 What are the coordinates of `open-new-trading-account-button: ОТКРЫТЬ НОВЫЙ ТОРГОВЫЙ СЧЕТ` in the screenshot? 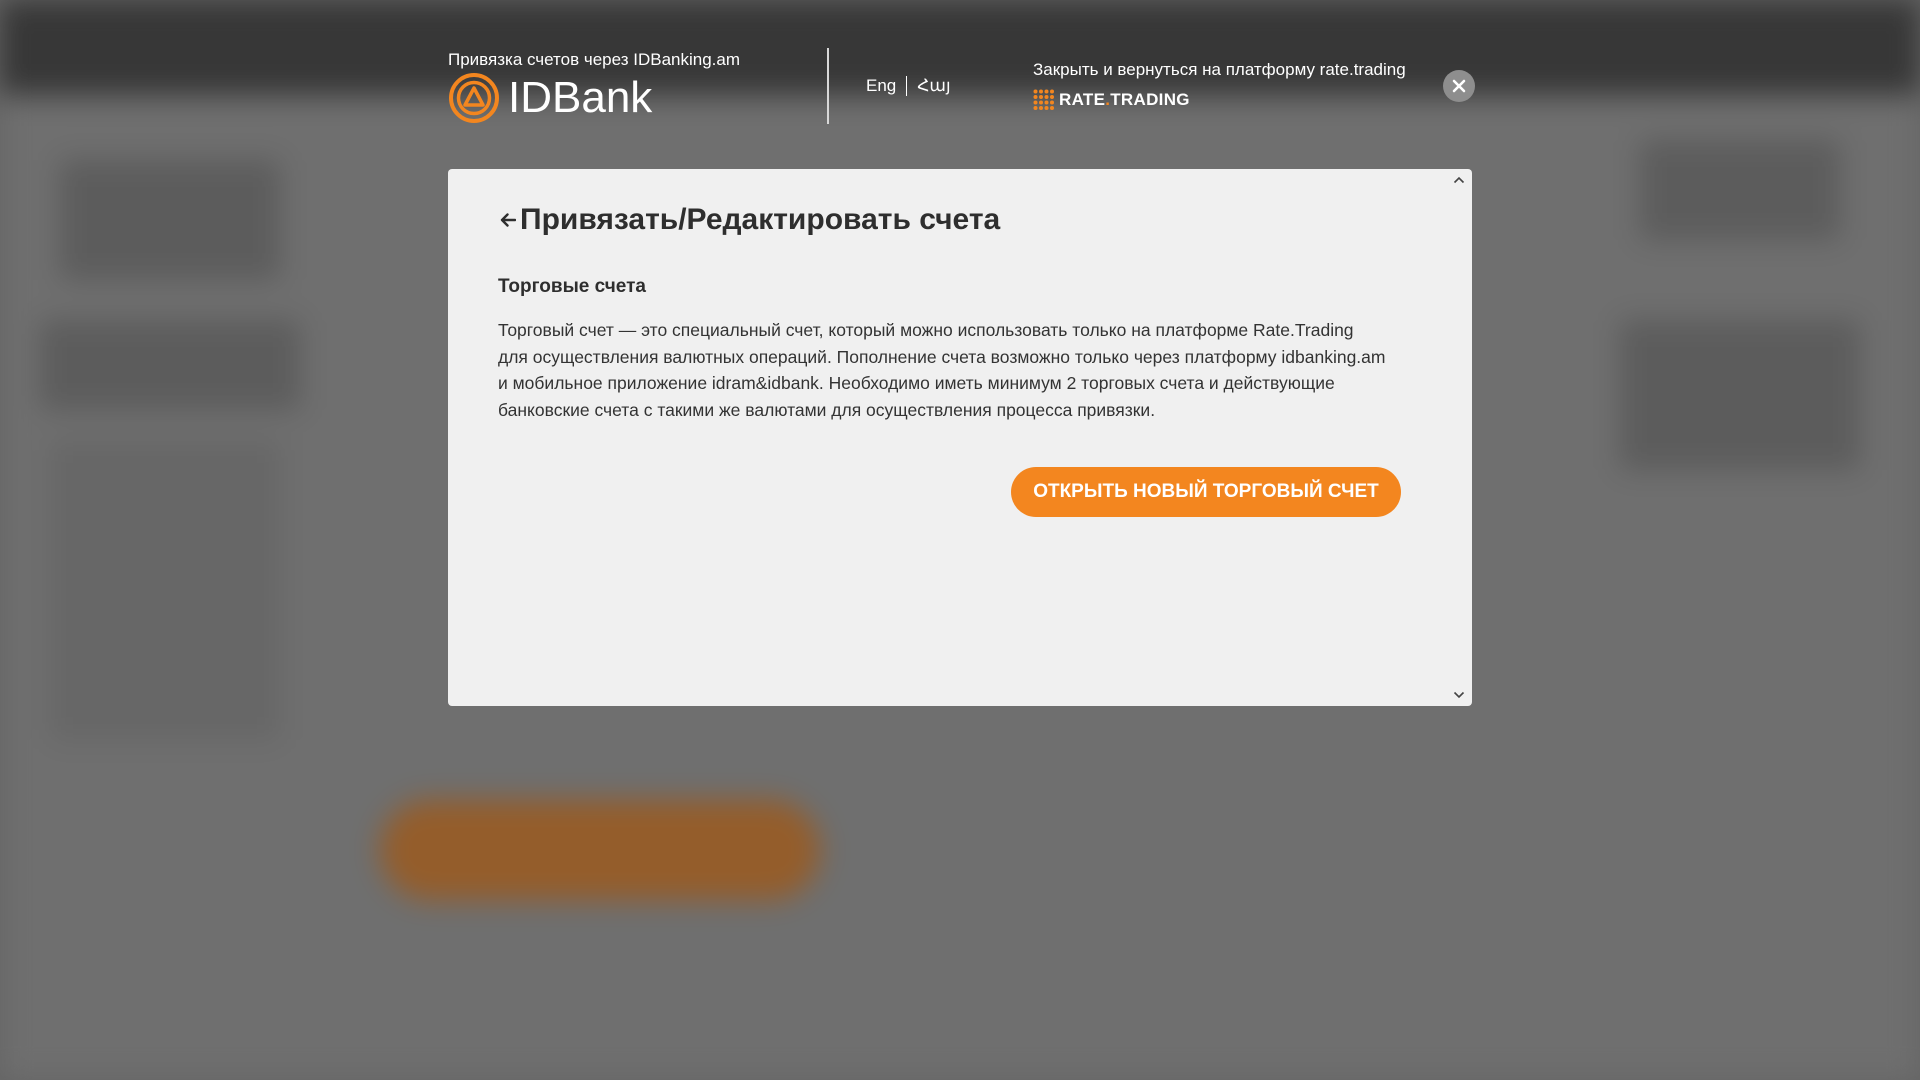 It's located at (1206, 492).